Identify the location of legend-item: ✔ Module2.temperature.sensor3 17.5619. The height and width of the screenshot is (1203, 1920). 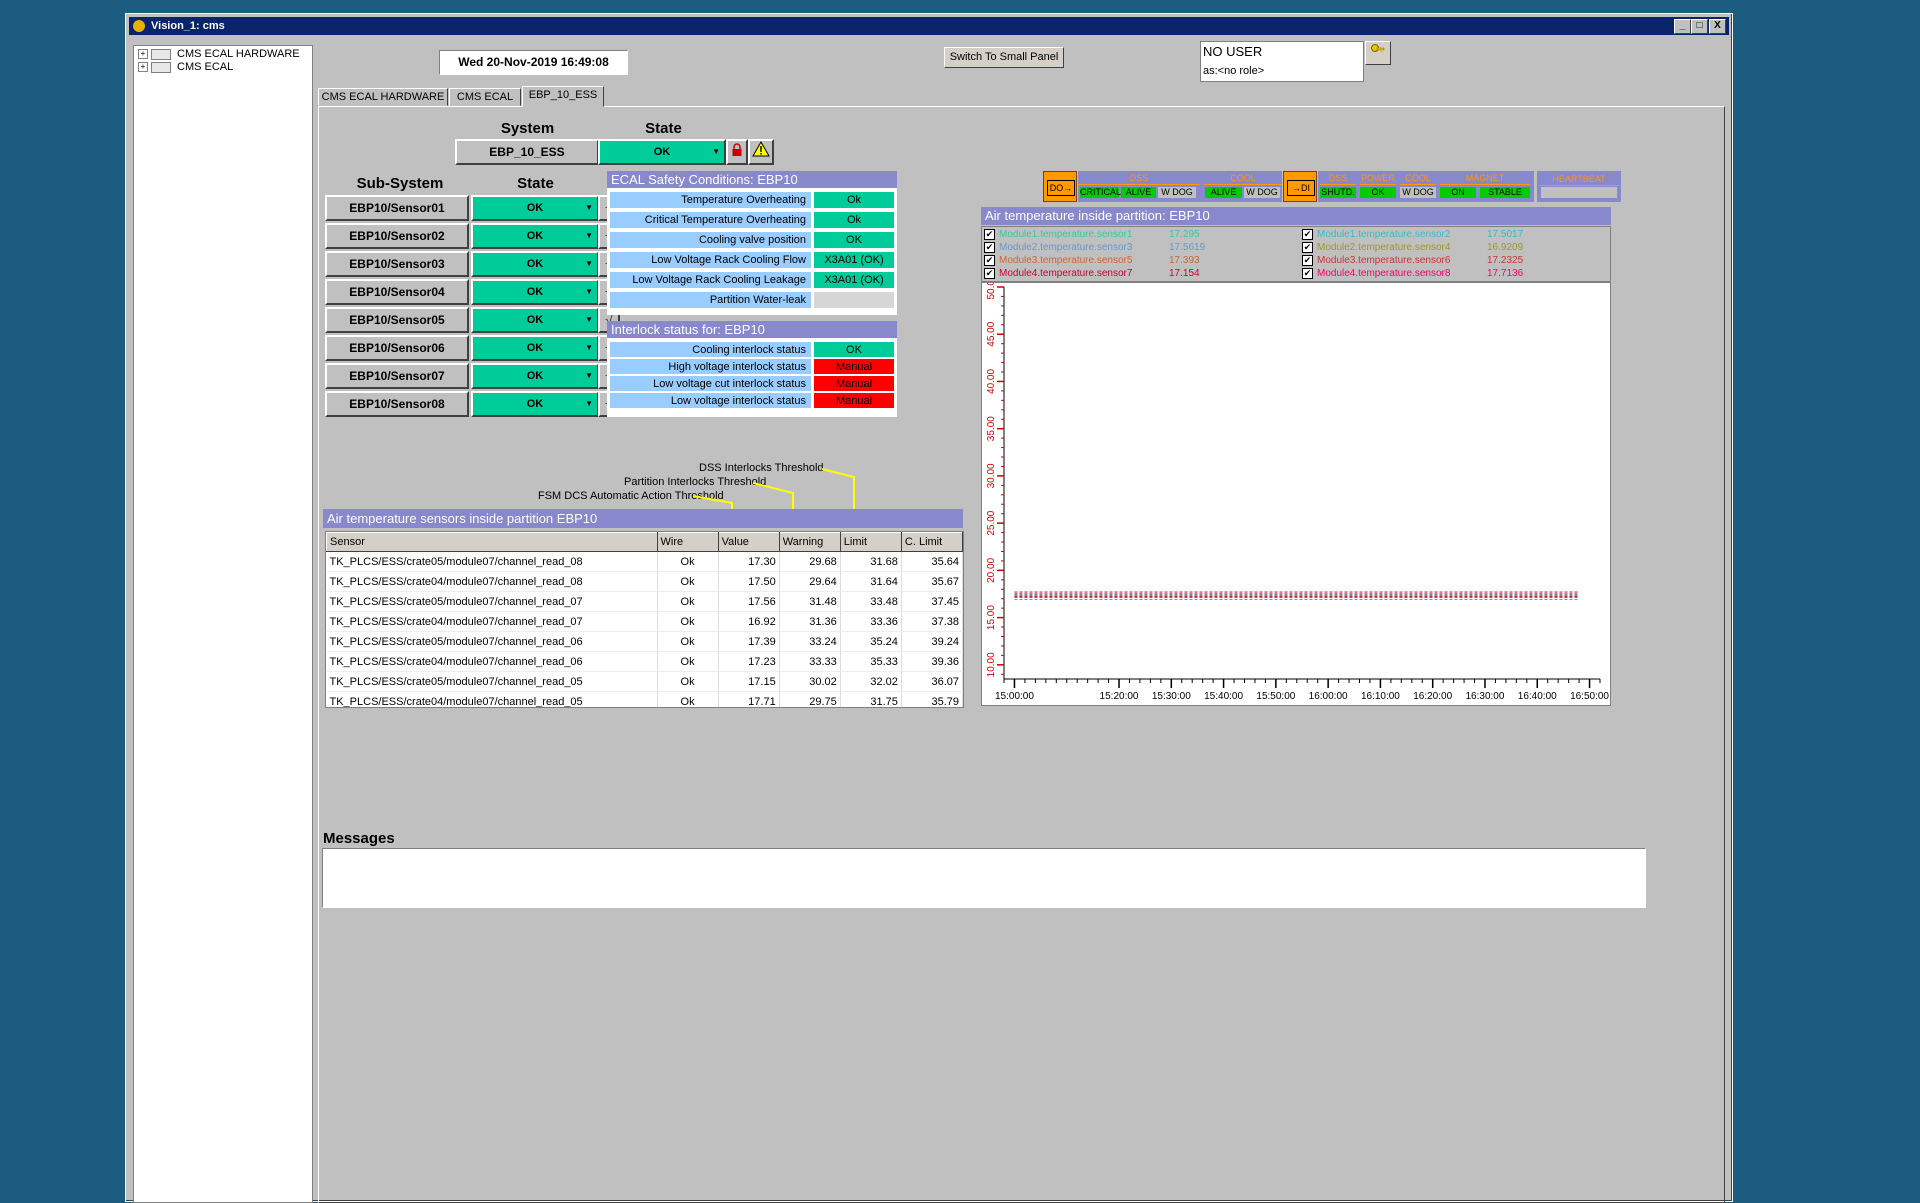
(1094, 248).